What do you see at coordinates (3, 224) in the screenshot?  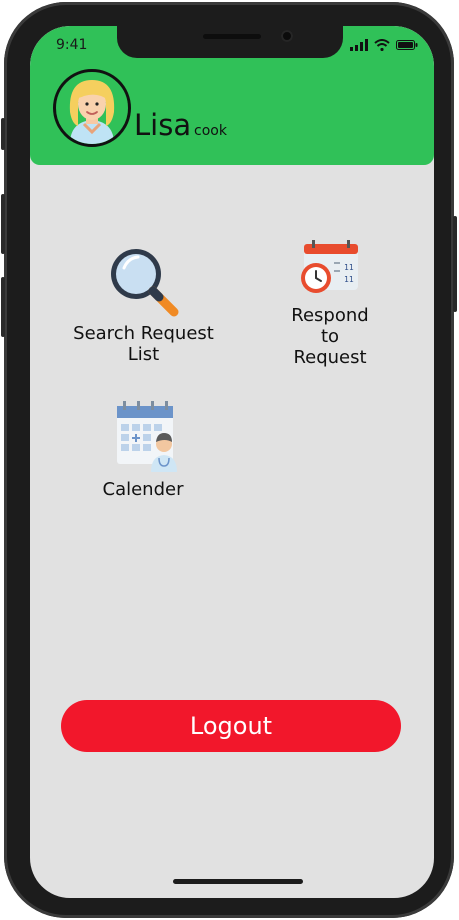 I see `volume-up-button` at bounding box center [3, 224].